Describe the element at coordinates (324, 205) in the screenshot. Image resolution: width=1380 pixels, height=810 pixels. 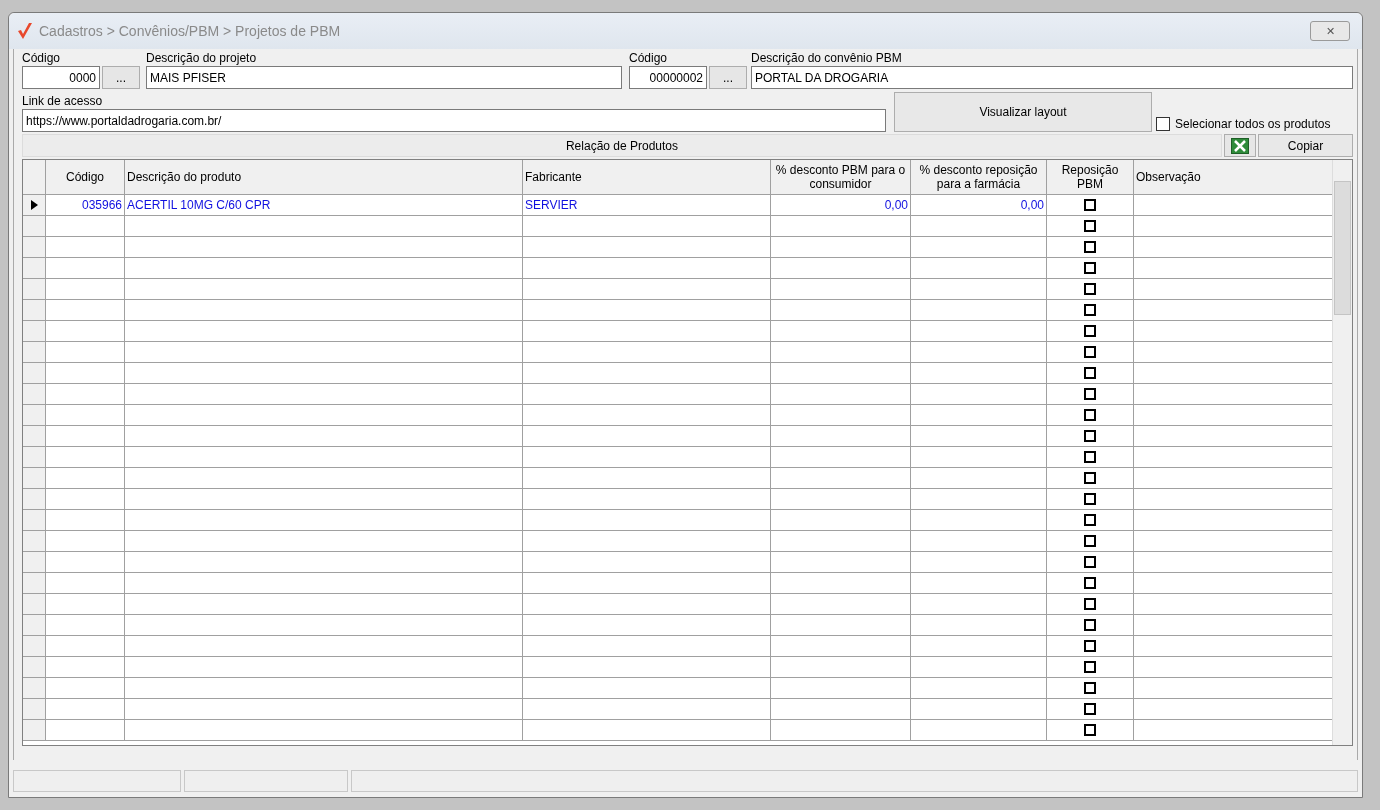
I see `table-cell: ACERTIL 10MG C/60 CPR` at that location.